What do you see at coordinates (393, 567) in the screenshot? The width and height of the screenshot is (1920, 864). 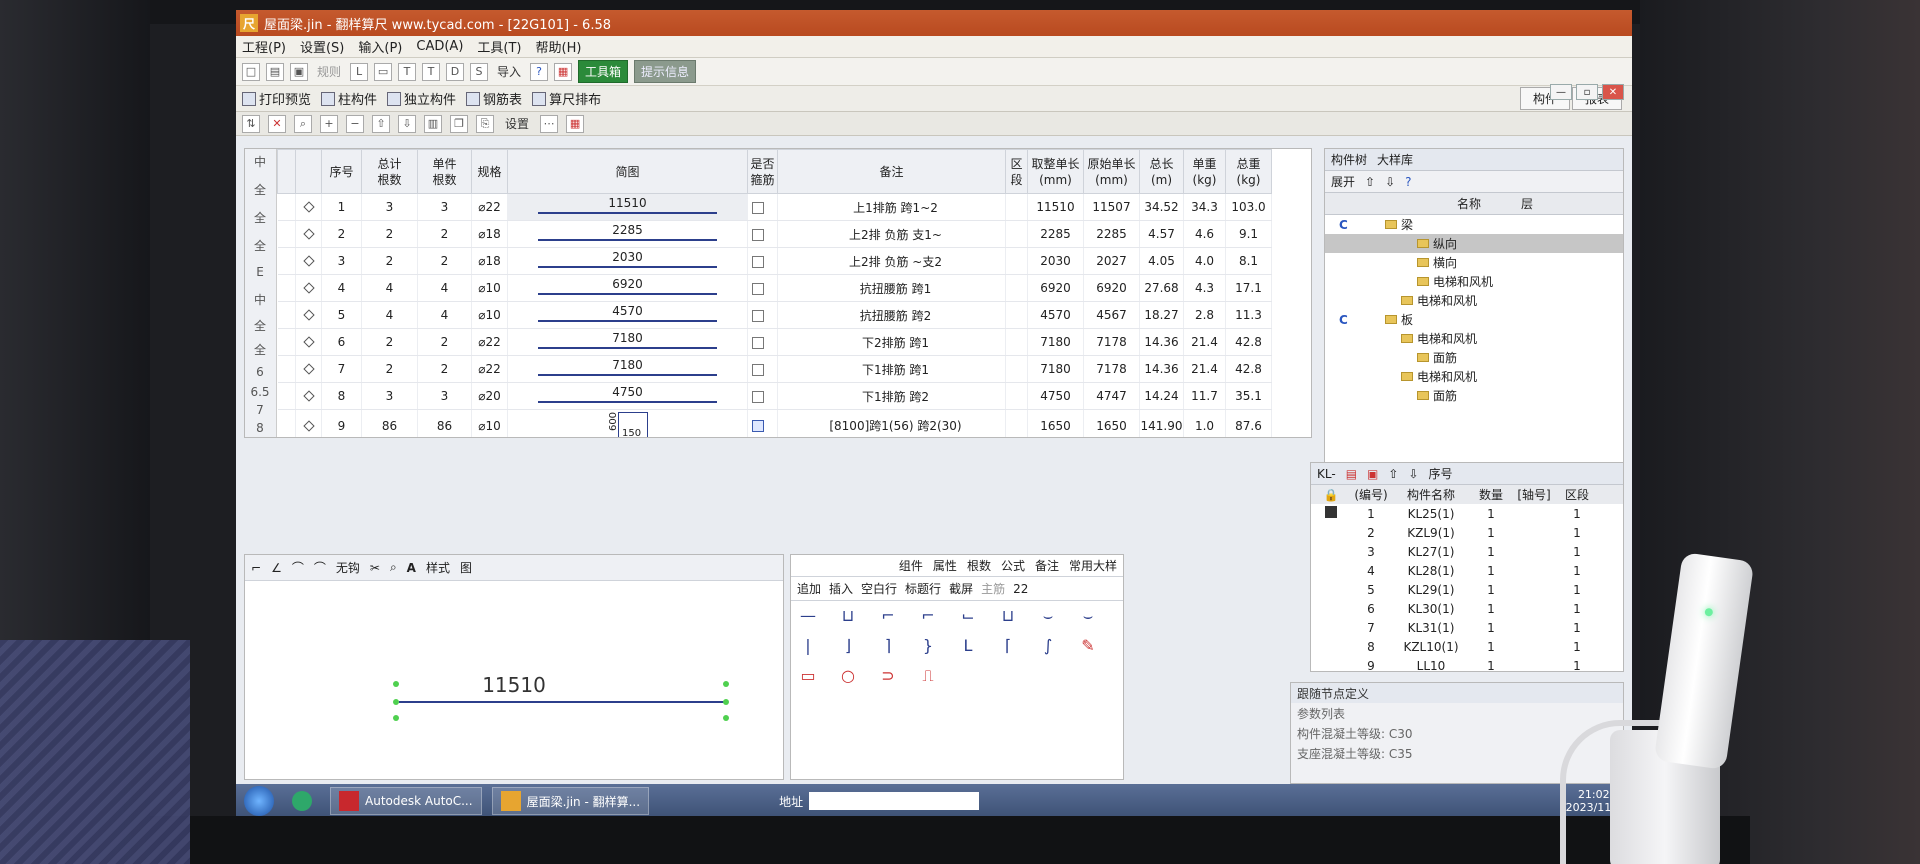 I see `zoom-icon: ⌕` at bounding box center [393, 567].